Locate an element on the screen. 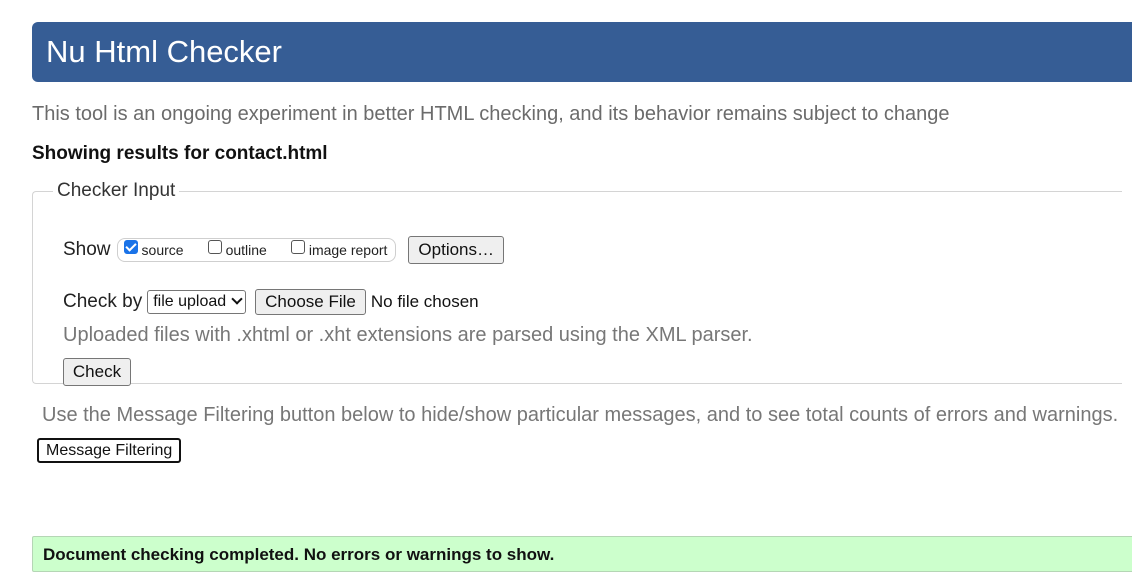  check-by-select: file upload is located at coordinates (197, 302).